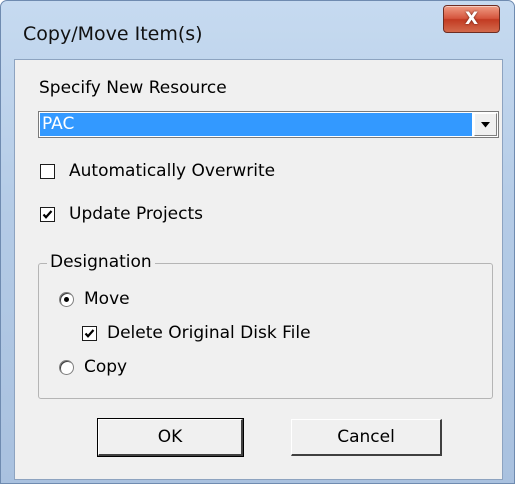 The image size is (515, 484). Describe the element at coordinates (133, 88) in the screenshot. I see `resource-label: Specify New Resource` at that location.